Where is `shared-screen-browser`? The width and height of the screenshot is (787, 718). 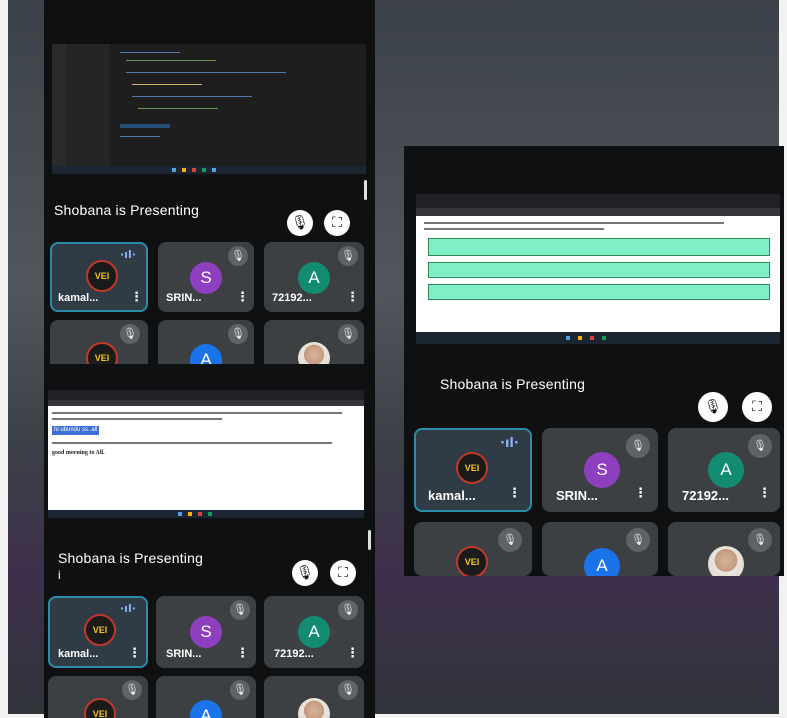 shared-screen-browser is located at coordinates (598, 269).